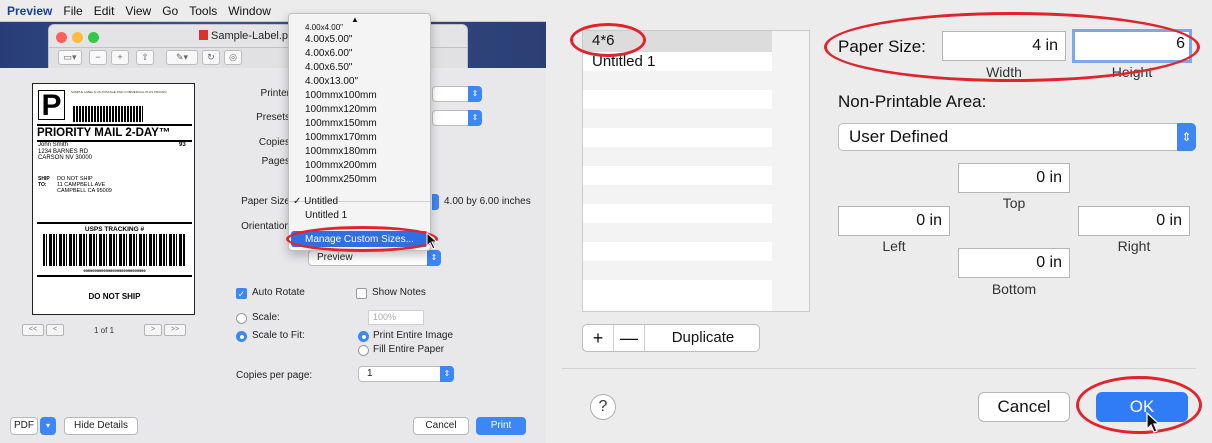  I want to click on remove-size-button: —, so click(629, 338).